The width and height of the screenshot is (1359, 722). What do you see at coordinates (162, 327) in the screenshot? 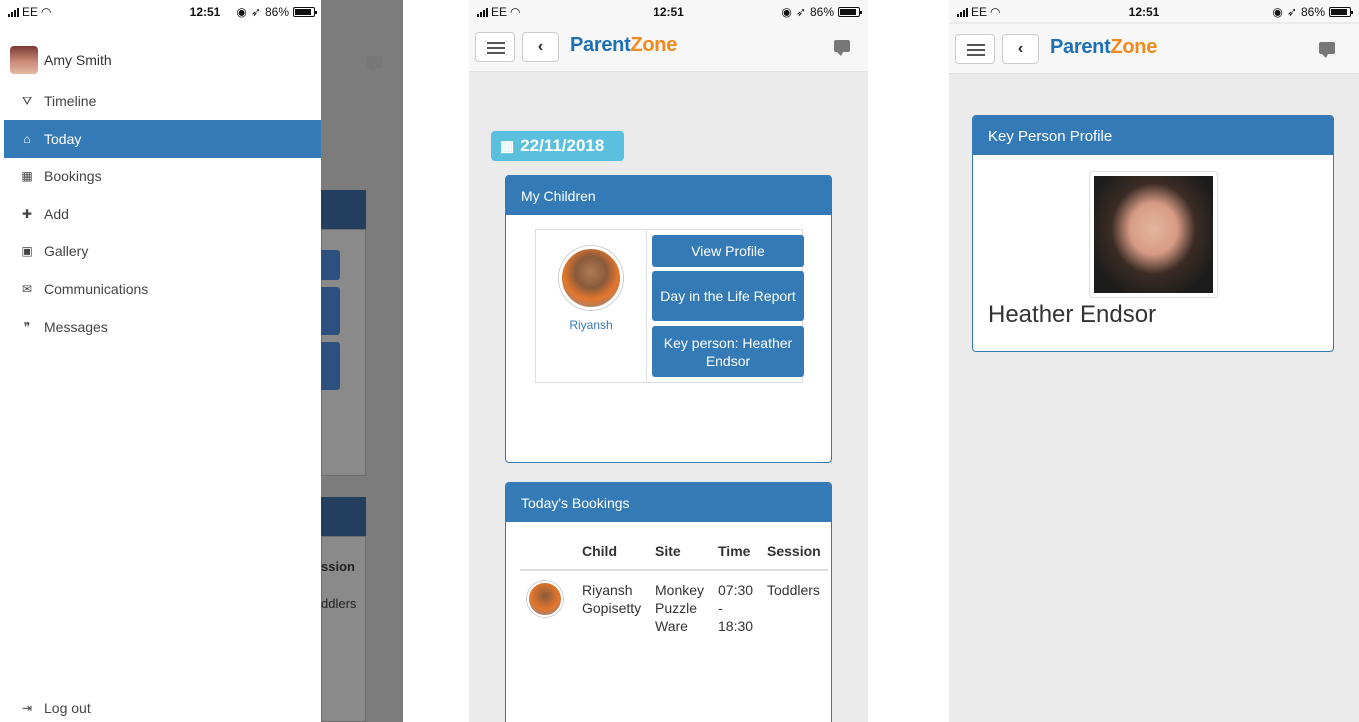
I see `menu-item-messages: ❞ Messages` at bounding box center [162, 327].